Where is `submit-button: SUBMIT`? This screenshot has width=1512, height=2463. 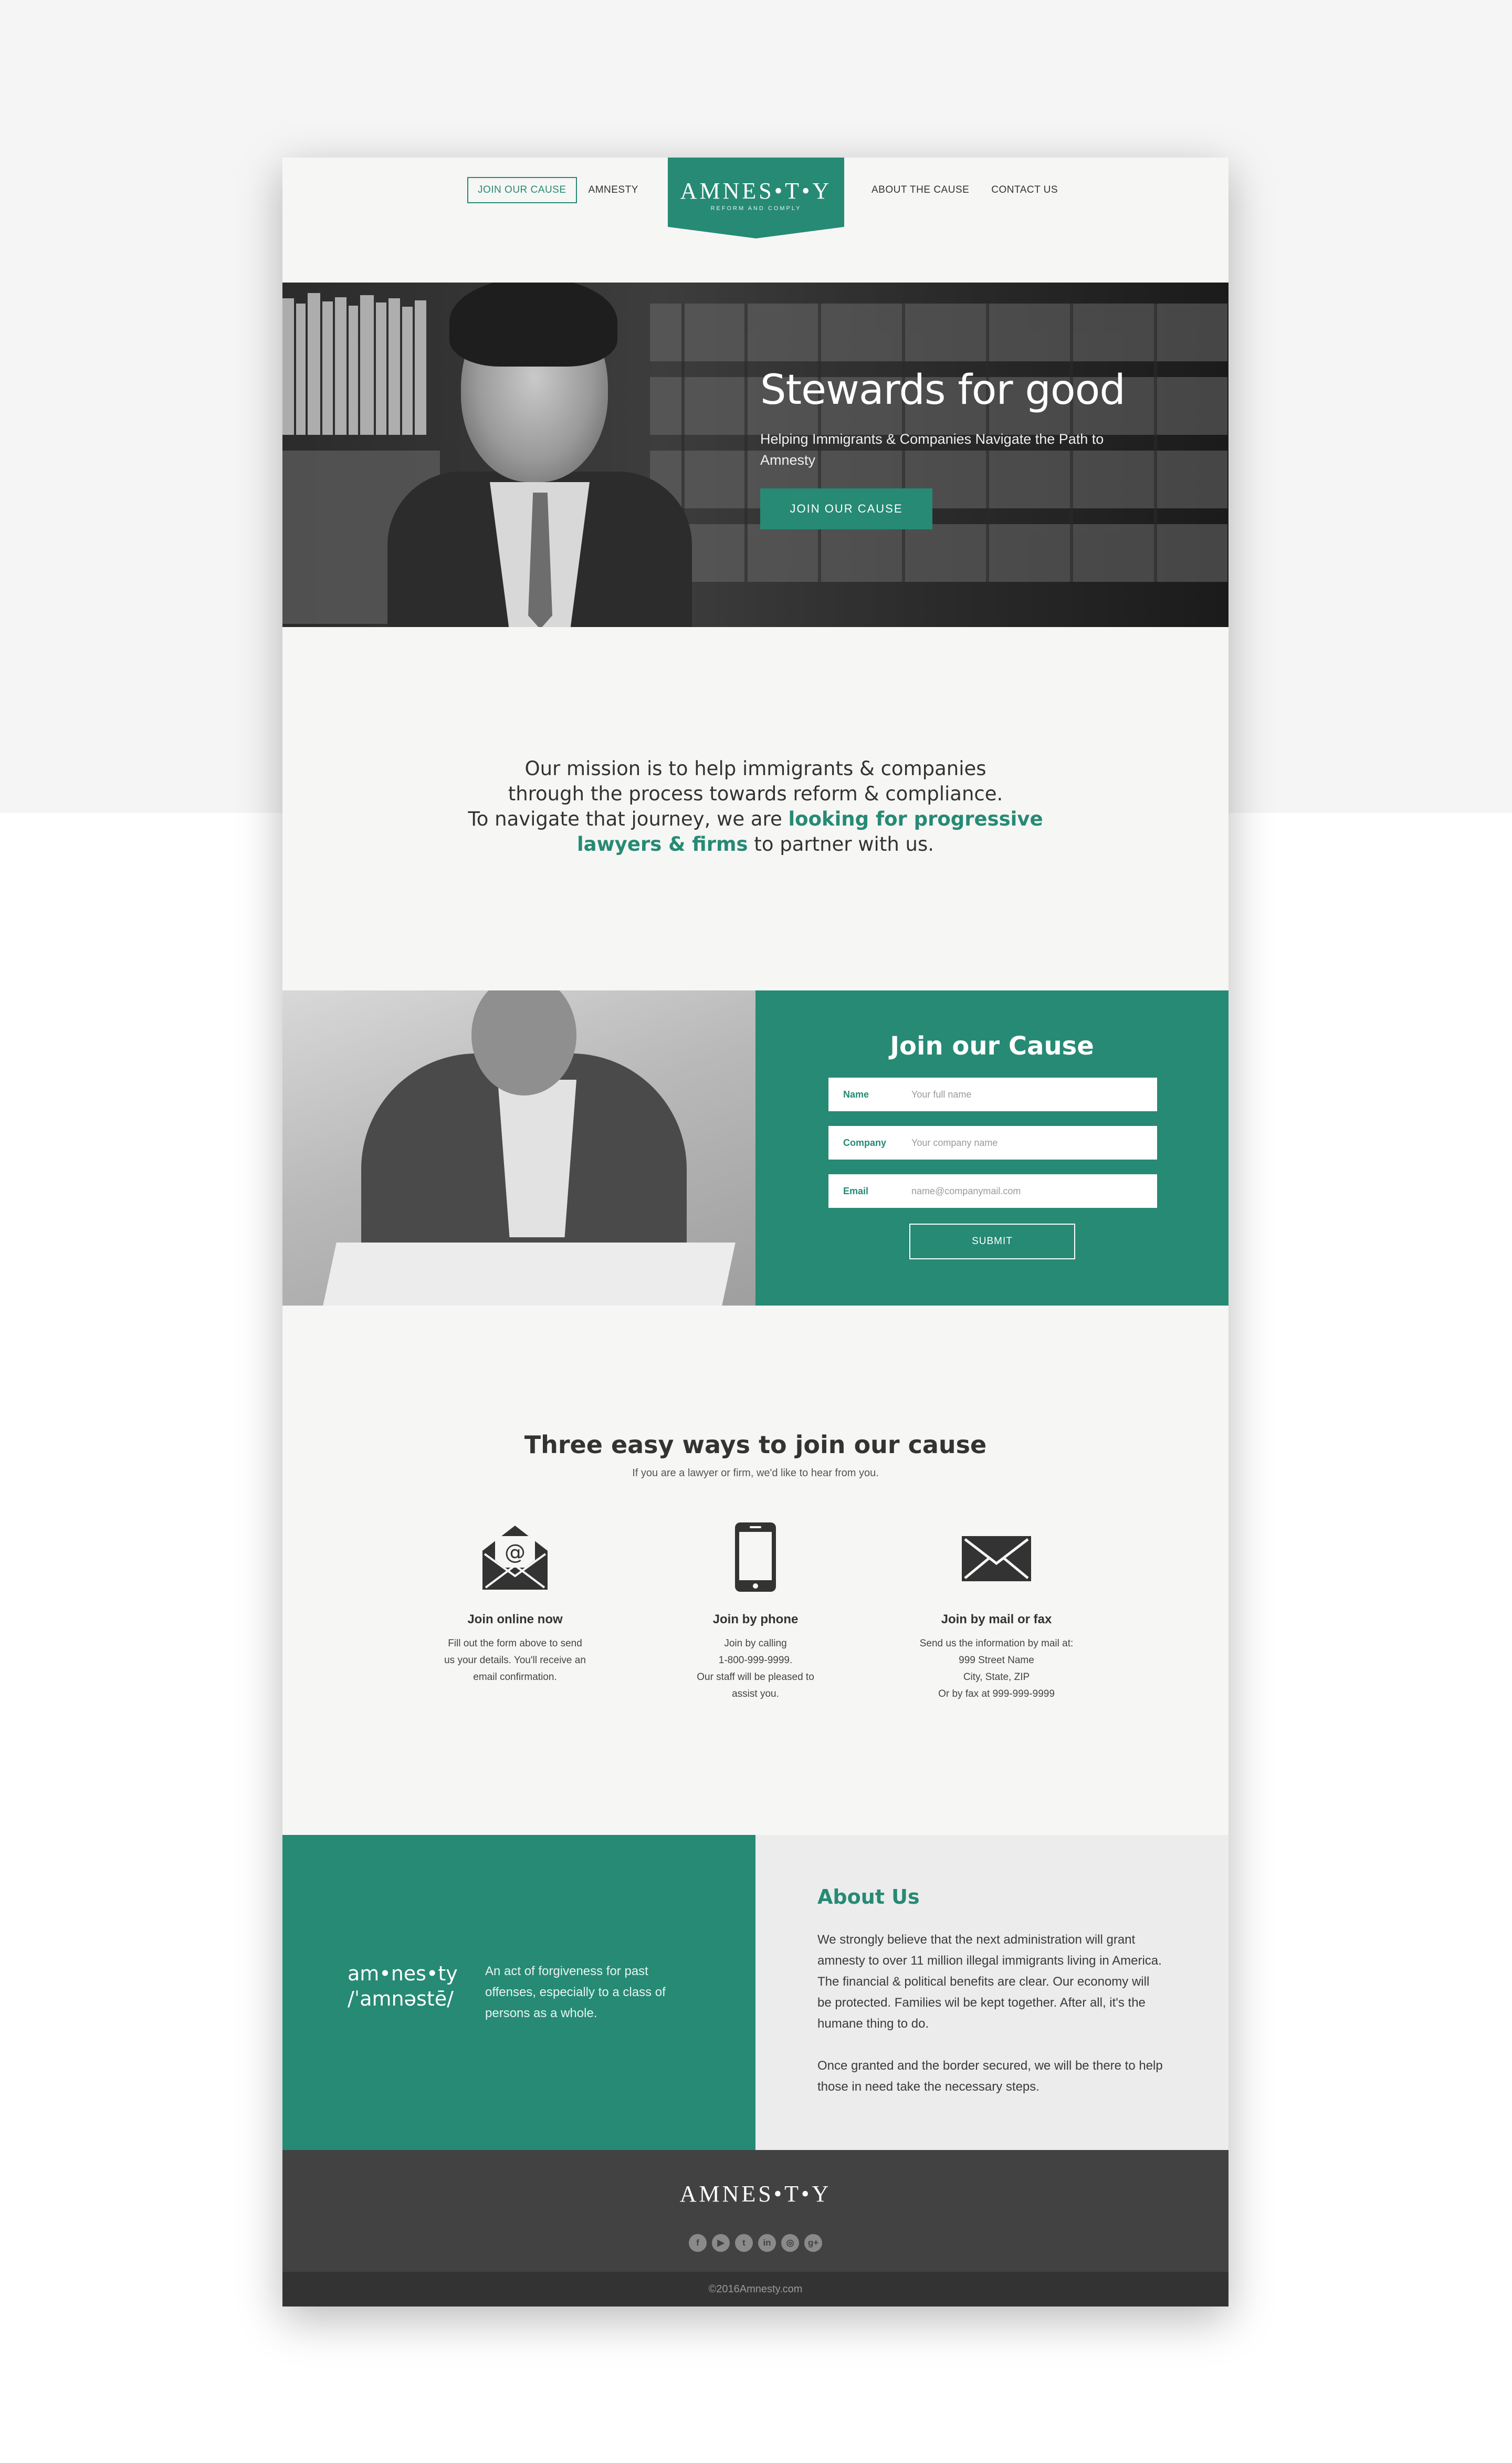 submit-button: SUBMIT is located at coordinates (992, 1241).